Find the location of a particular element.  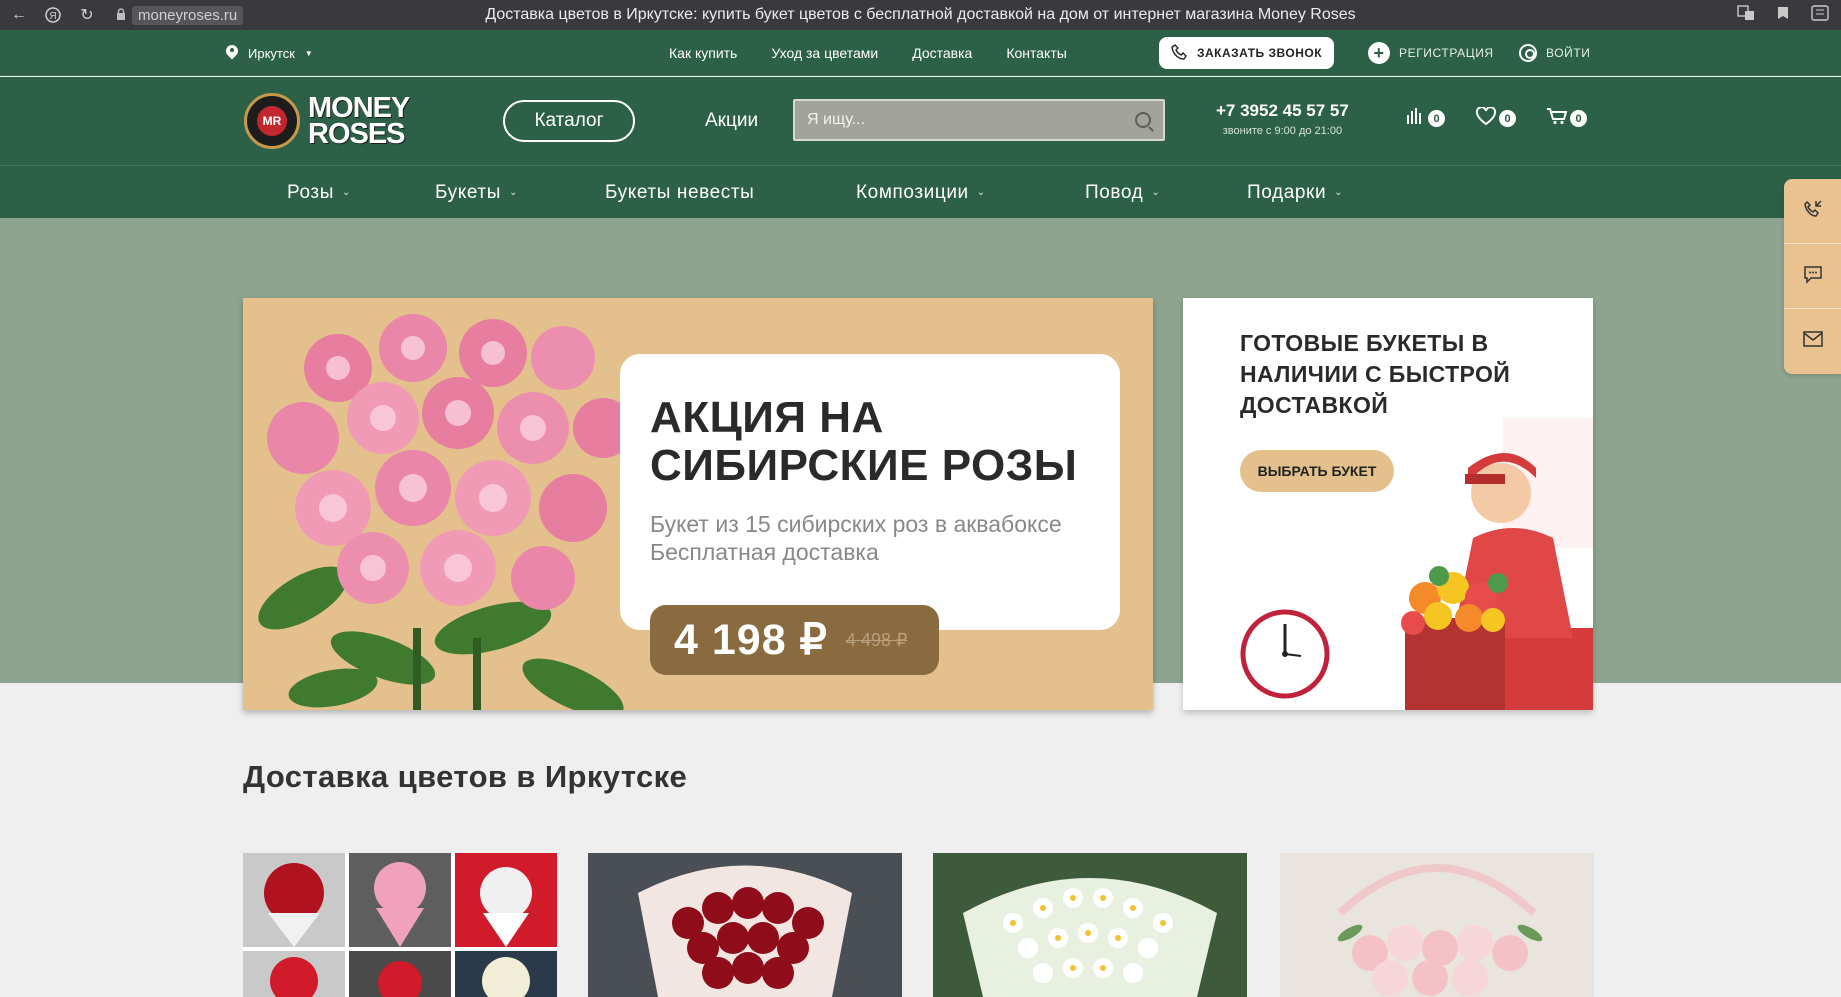

category-compositions: Композиции ⌄ is located at coordinates (921, 192).